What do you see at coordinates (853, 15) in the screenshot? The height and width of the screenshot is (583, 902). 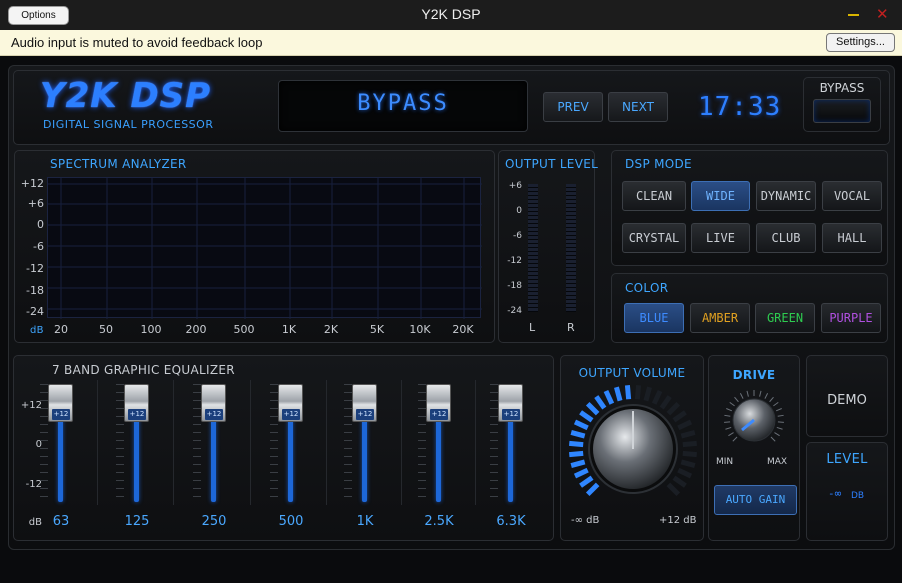 I see `minimize-icon` at bounding box center [853, 15].